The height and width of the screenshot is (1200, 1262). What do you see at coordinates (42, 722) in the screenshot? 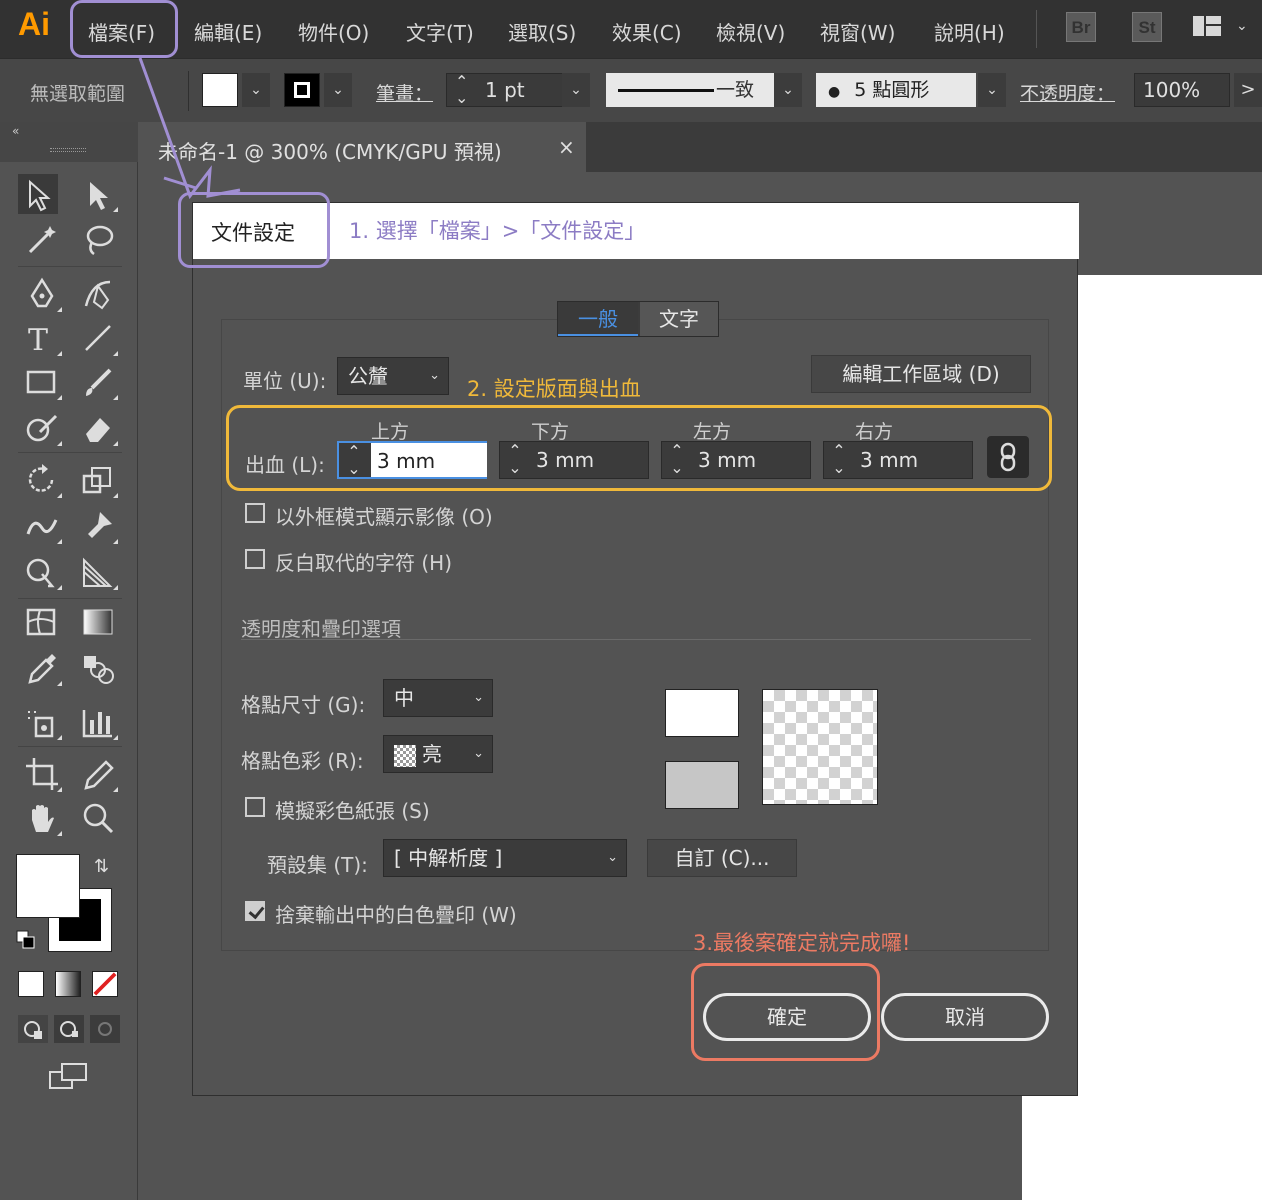
I see `symbol-sprayer-tool-icon` at bounding box center [42, 722].